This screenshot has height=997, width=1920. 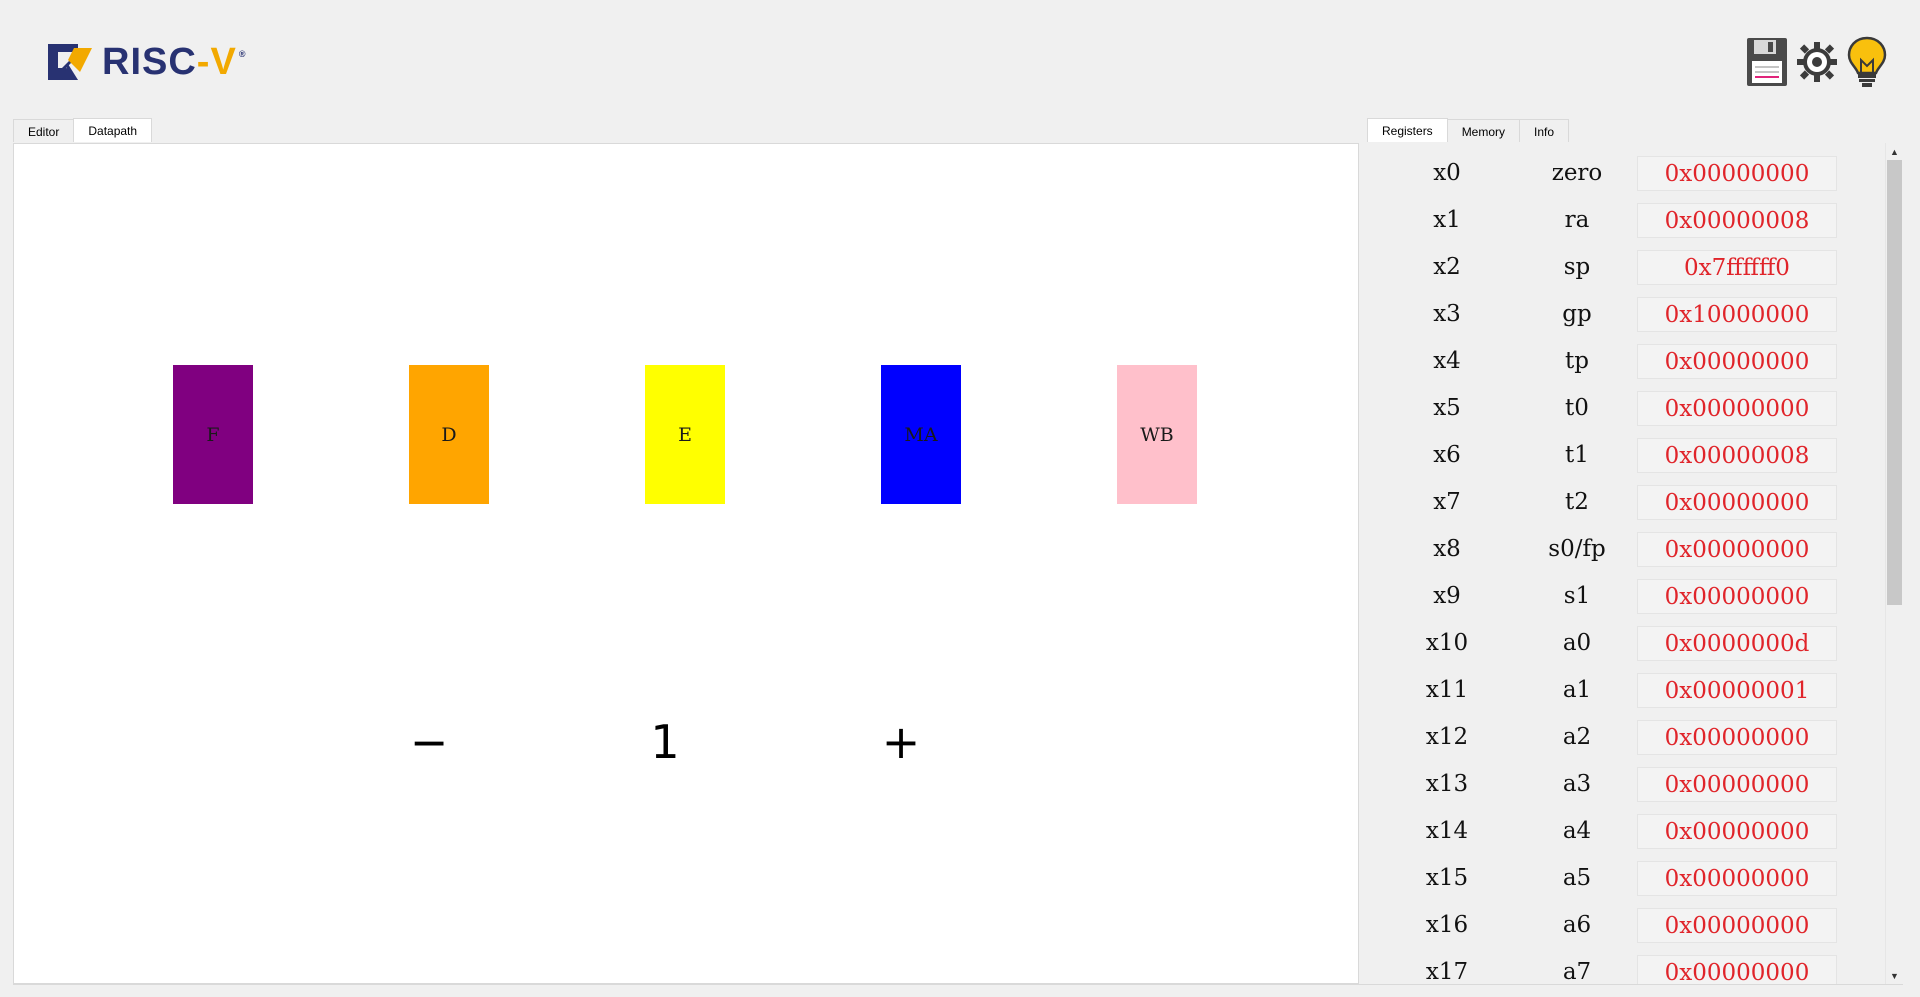 I want to click on register-abi-name: s1, so click(x=1577, y=596).